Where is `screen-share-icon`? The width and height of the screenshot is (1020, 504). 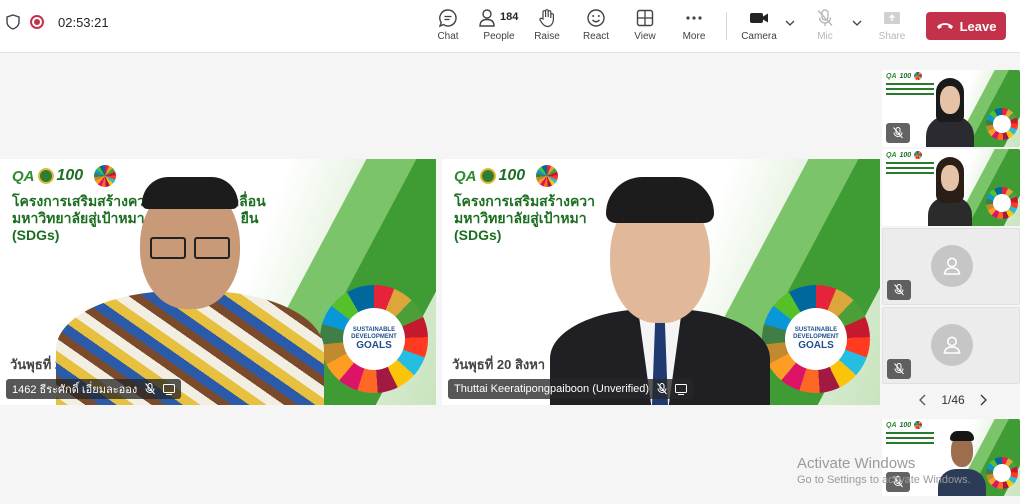 screen-share-icon is located at coordinates (681, 389).